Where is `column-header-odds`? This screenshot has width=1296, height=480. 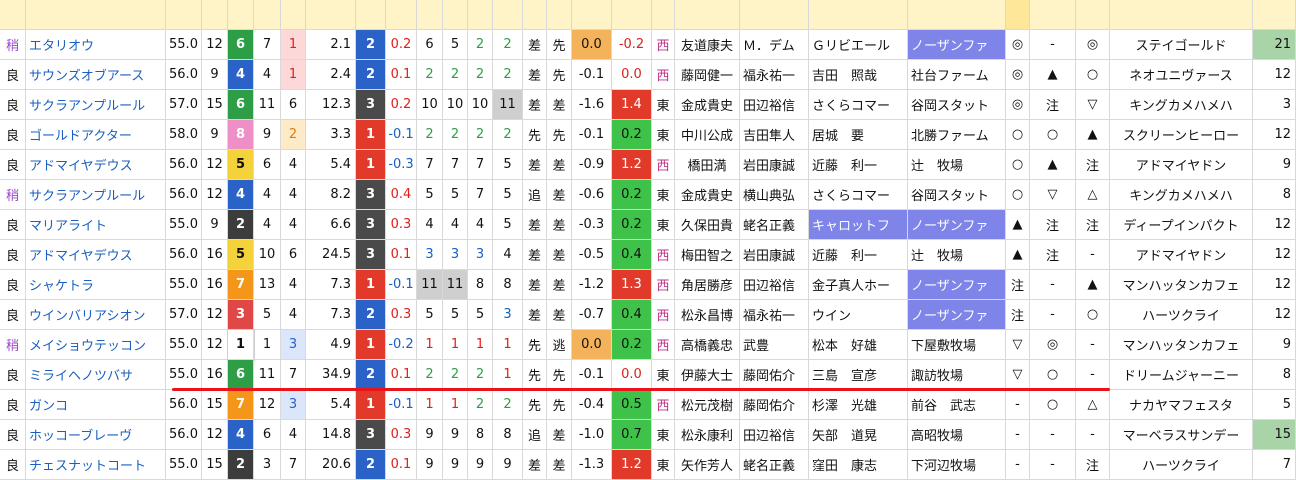
column-header-odds is located at coordinates (331, 15).